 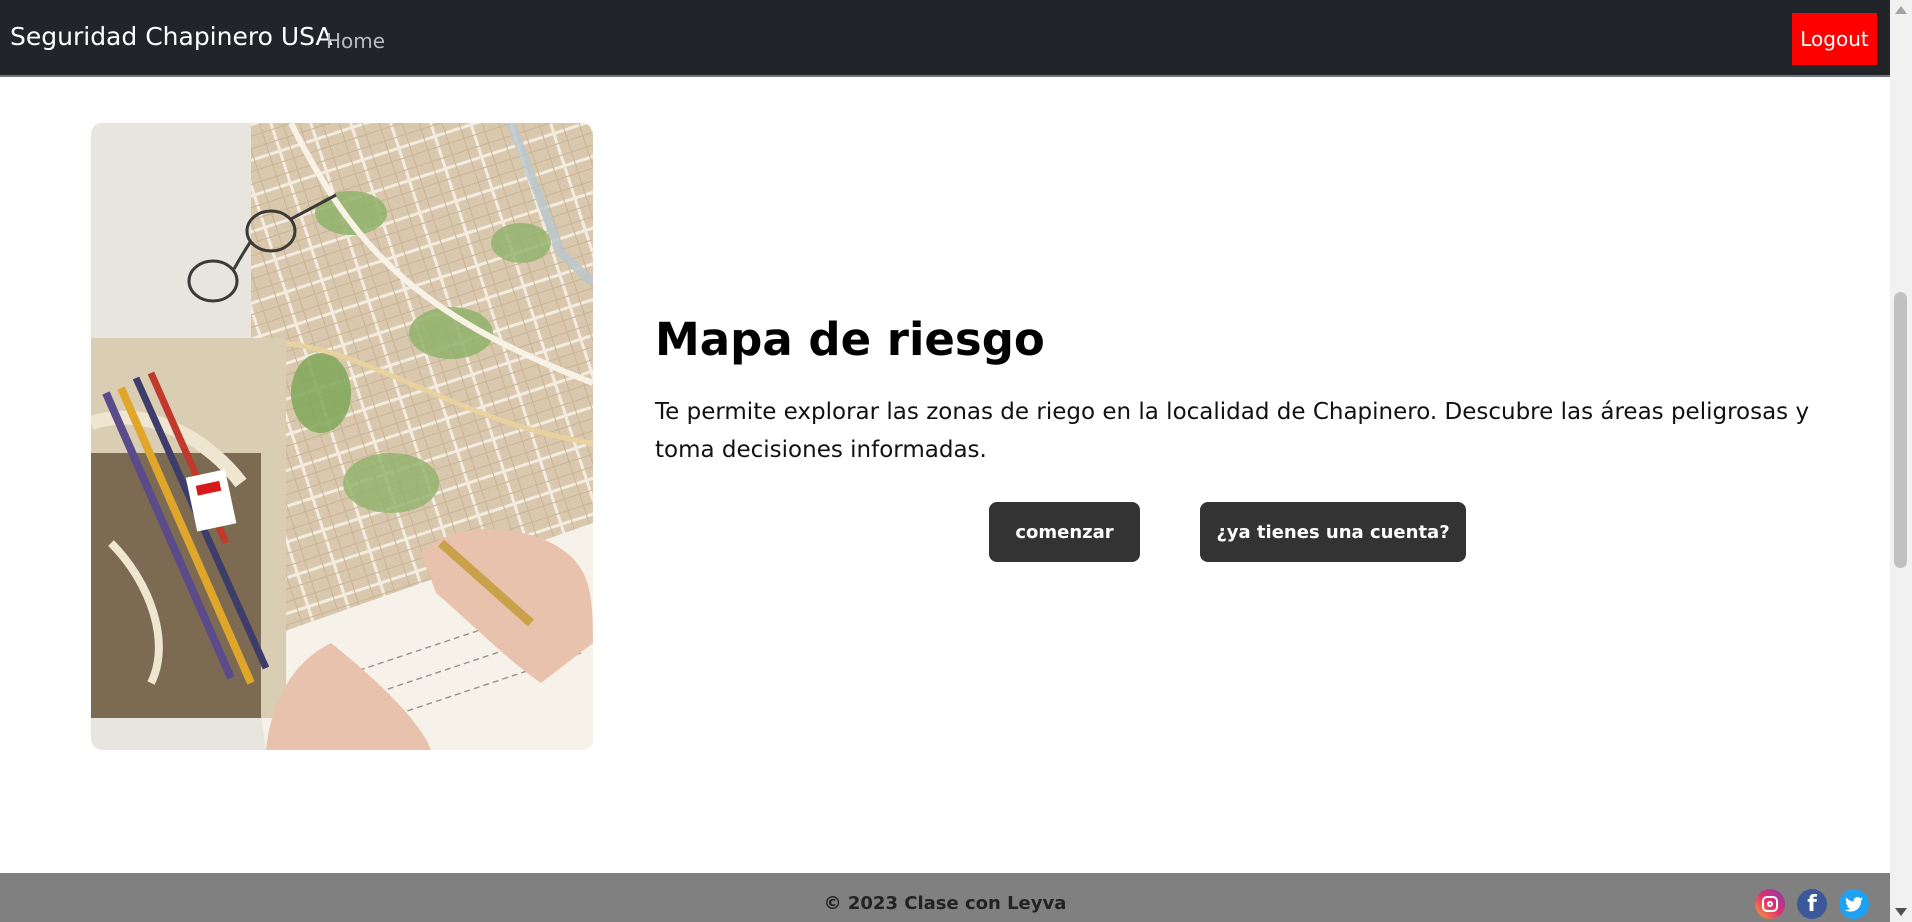 I want to click on footer: © 2023 Clase con Leyva f, so click(x=945, y=897).